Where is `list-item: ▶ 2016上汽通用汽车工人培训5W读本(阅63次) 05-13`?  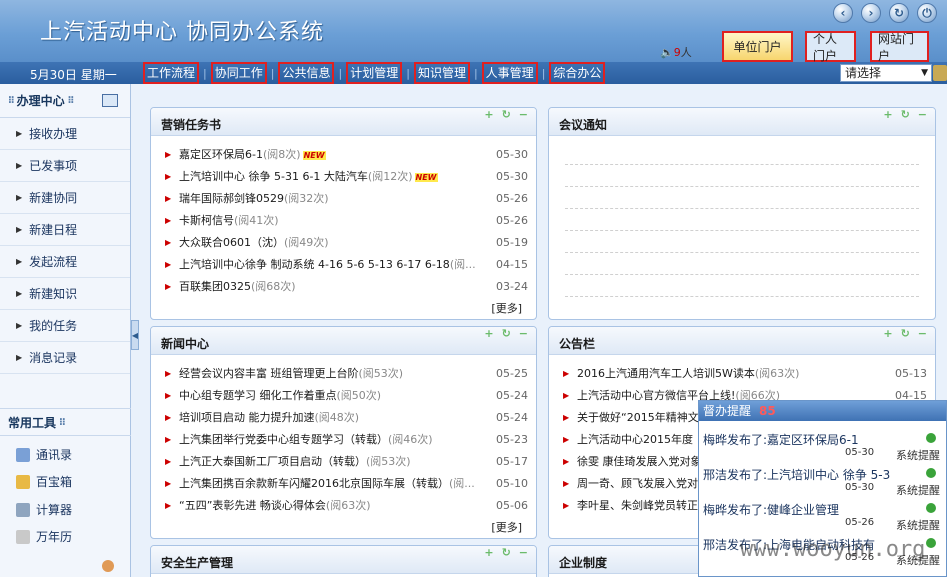 list-item: ▶ 2016上汽通用汽车工人培训5W读本(阅63次) 05-13 is located at coordinates (745, 373).